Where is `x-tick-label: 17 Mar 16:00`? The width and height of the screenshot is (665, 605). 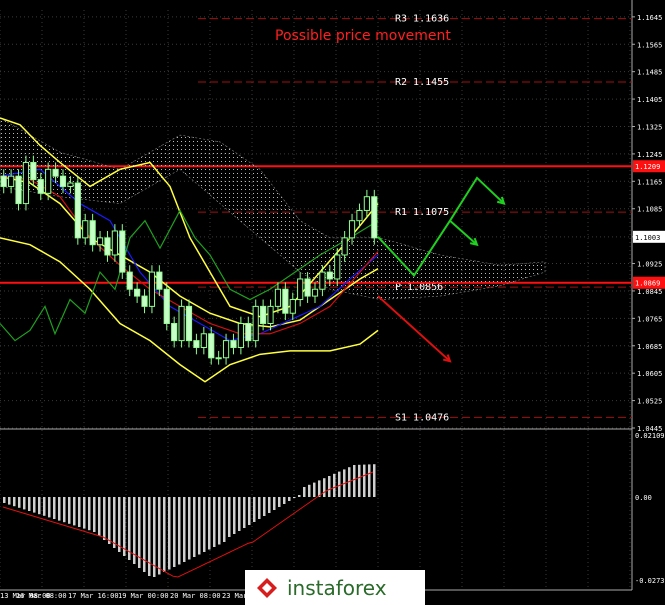
x-tick-label: 17 Mar 16:00 is located at coordinates (93, 596).